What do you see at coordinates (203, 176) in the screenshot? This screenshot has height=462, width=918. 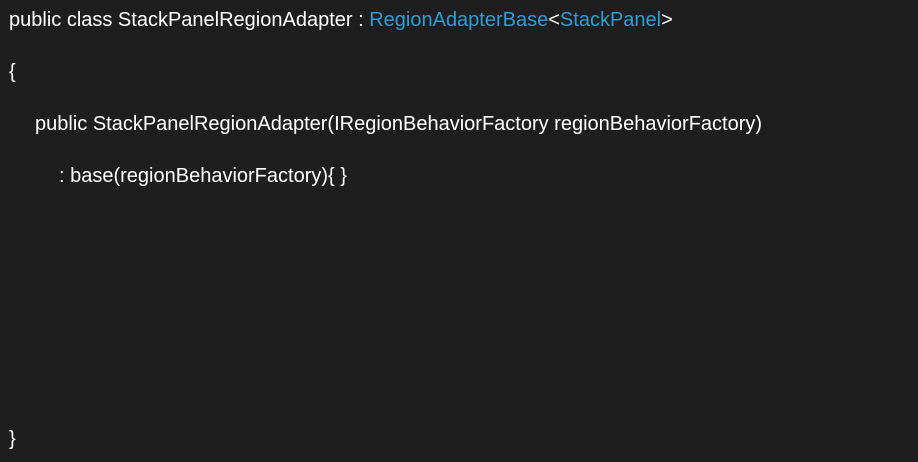 I see `base-constructor-call-line: : base(regionBehaviorFactory){ }` at bounding box center [203, 176].